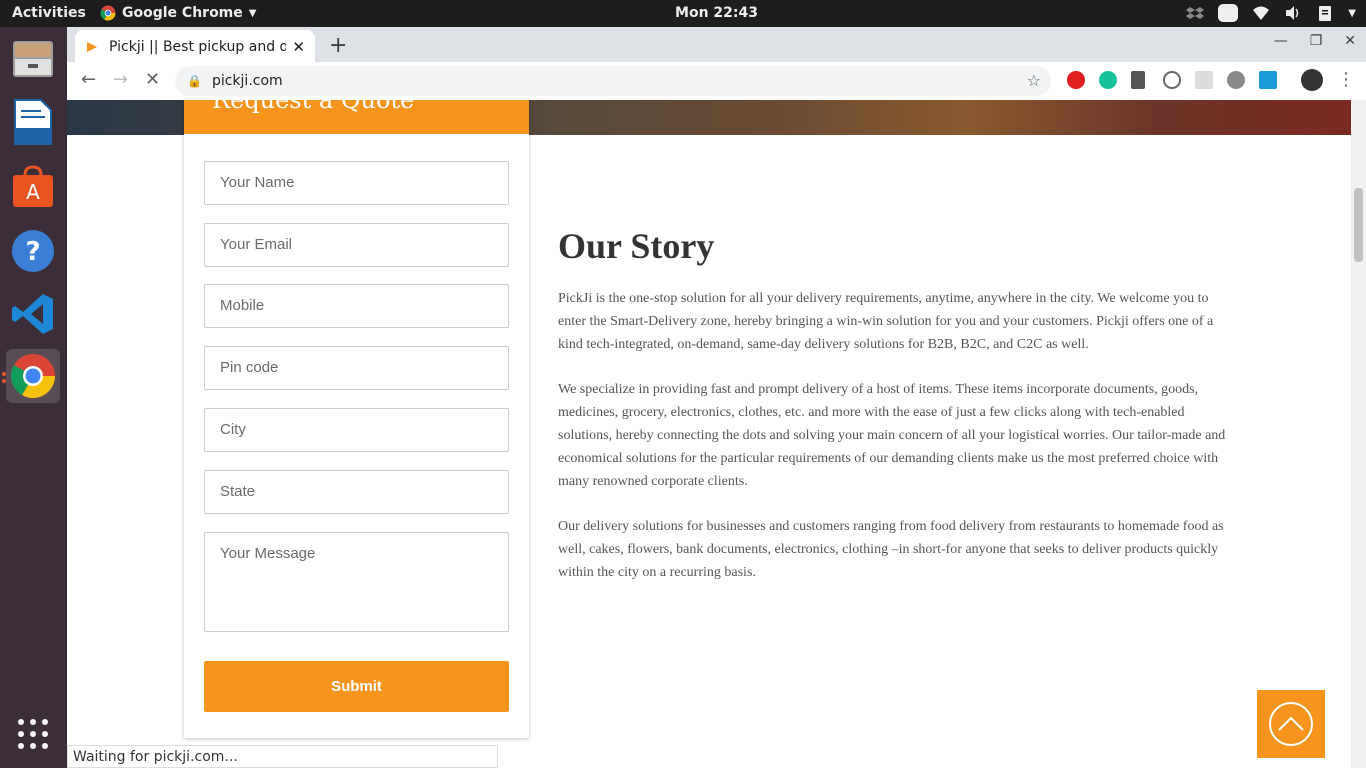 This screenshot has height=768, width=1366. I want to click on dock-writer, so click(33, 122).